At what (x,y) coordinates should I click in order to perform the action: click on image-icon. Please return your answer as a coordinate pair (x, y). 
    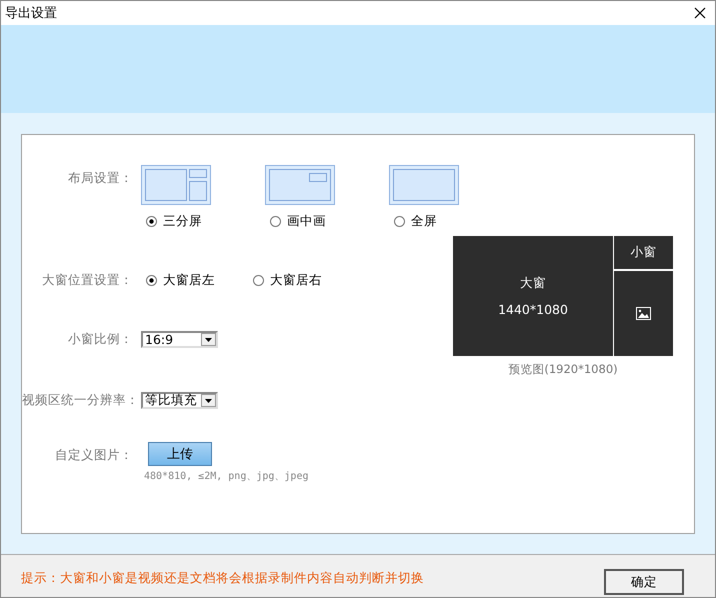
    Looking at the image, I should click on (643, 313).